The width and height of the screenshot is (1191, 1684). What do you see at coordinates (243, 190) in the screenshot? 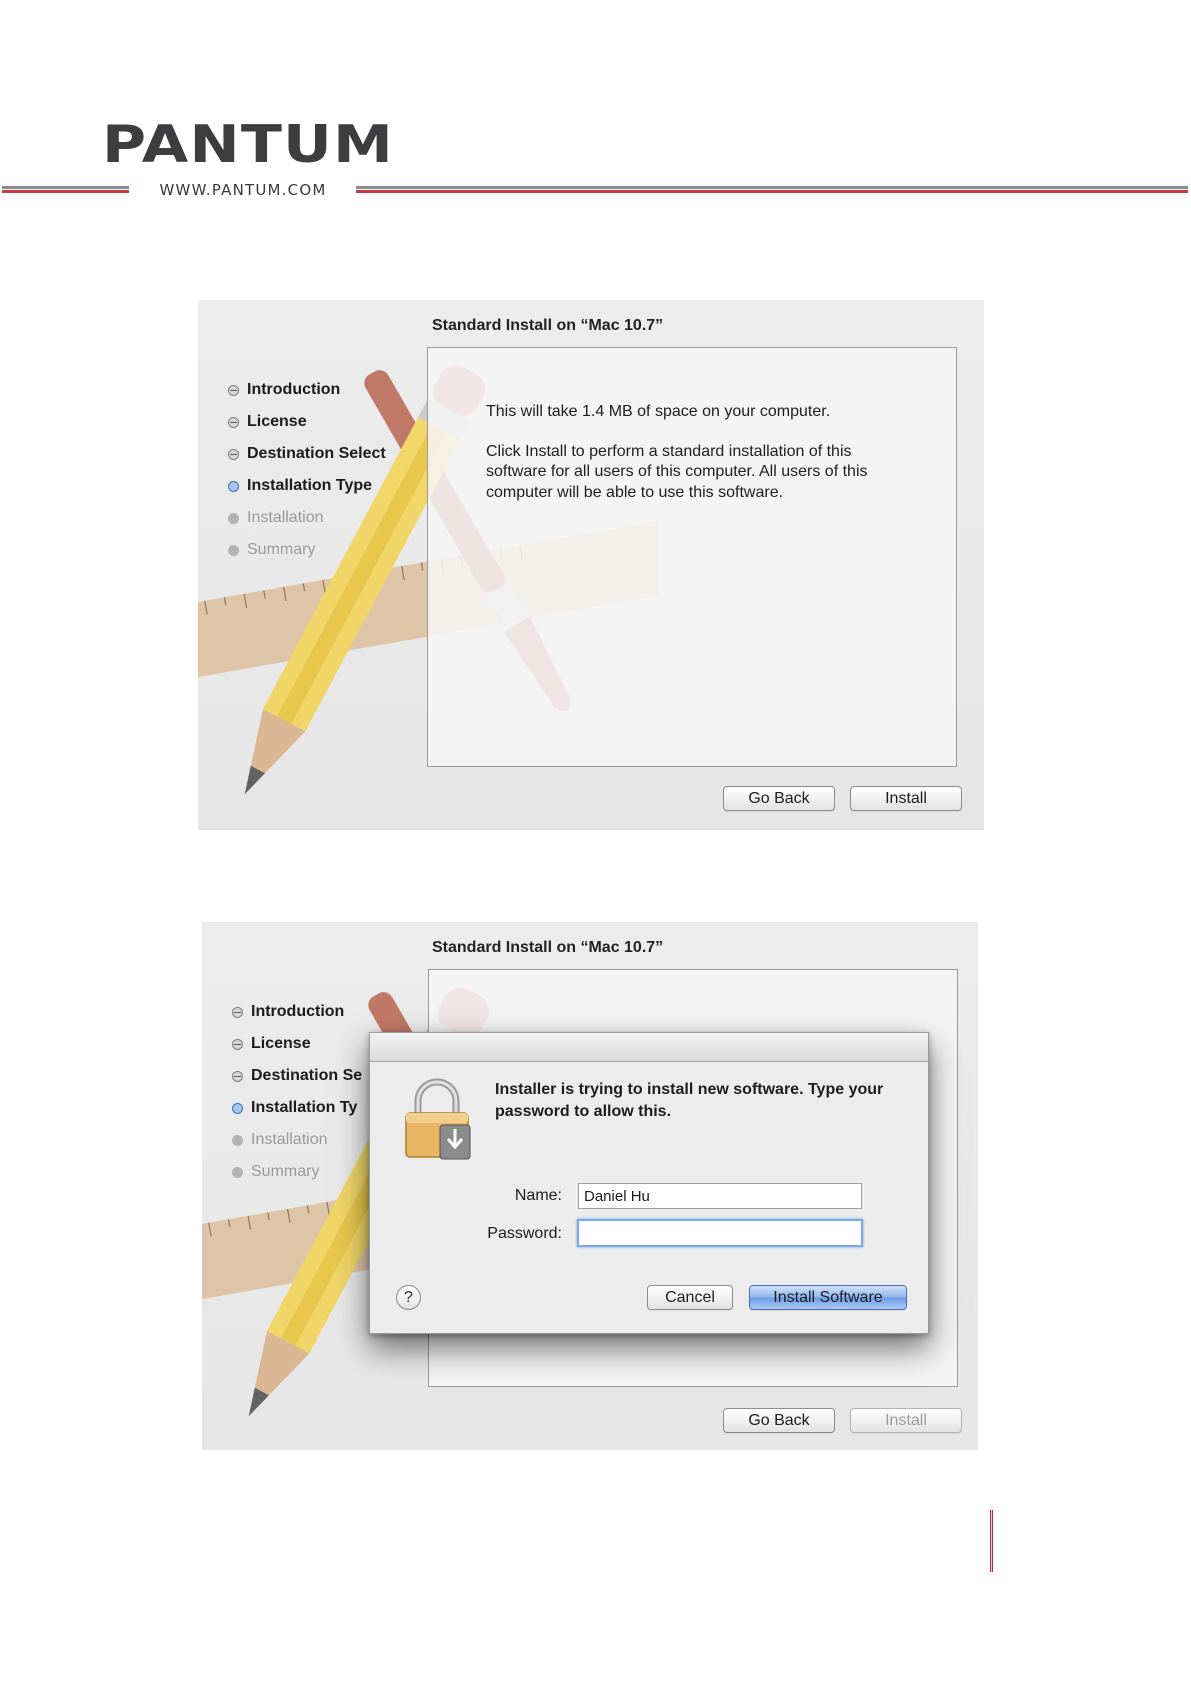
I see `brand-url: WWW.PANTUM.COM` at bounding box center [243, 190].